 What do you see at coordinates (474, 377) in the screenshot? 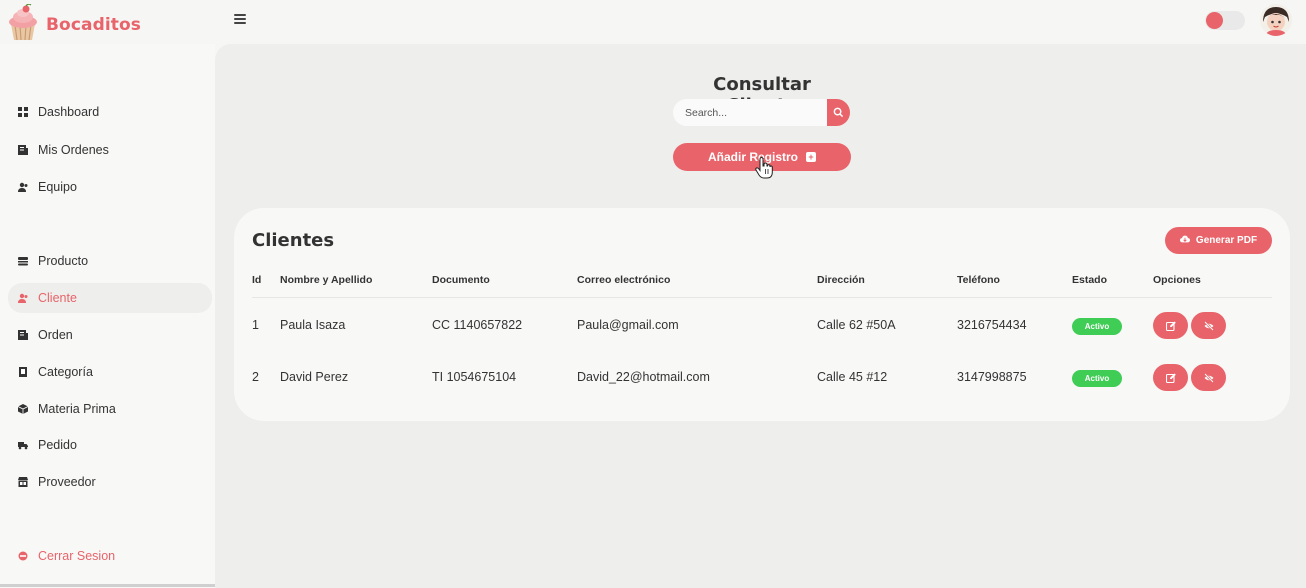
I see `cell-document: TI 1054675104` at bounding box center [474, 377].